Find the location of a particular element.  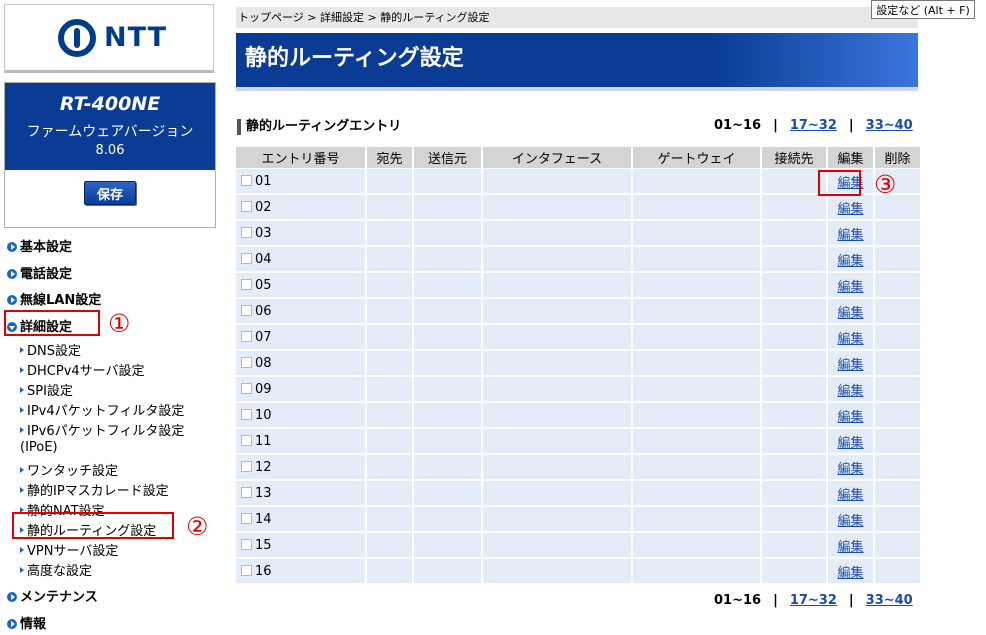

nav-sub-spi: SPI設定 is located at coordinates (46, 389).